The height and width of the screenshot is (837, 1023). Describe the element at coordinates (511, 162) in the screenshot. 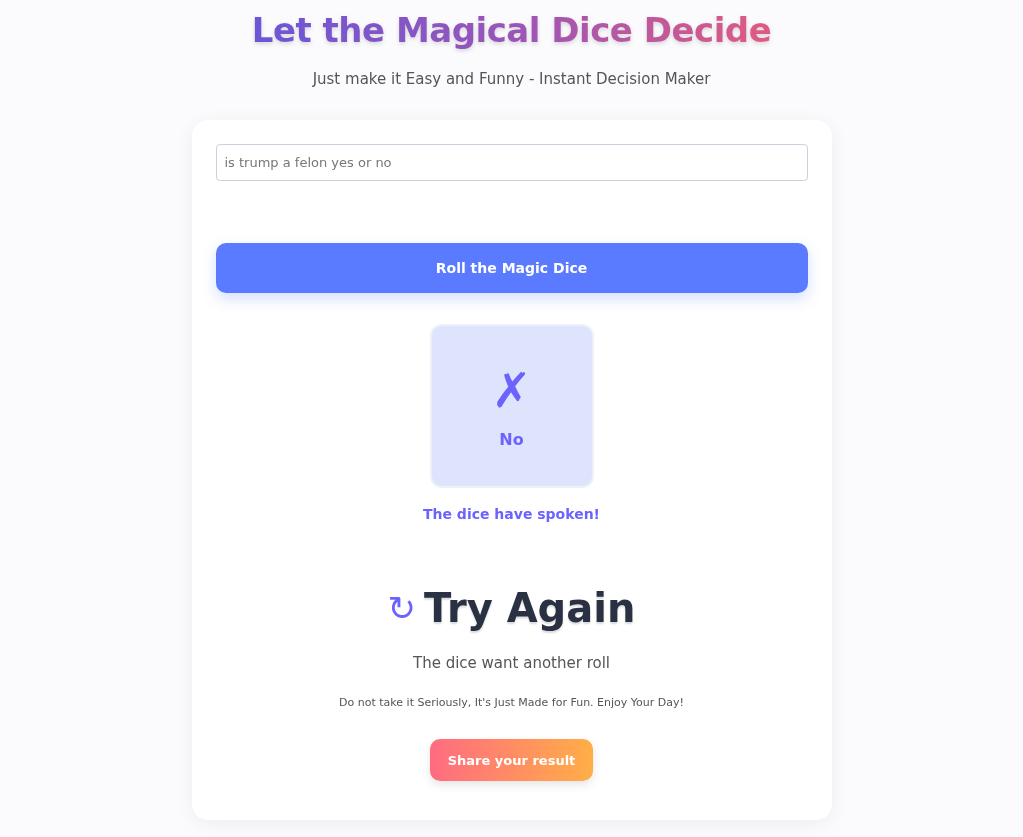

I see `question-field: is trump a felon yes or no` at that location.